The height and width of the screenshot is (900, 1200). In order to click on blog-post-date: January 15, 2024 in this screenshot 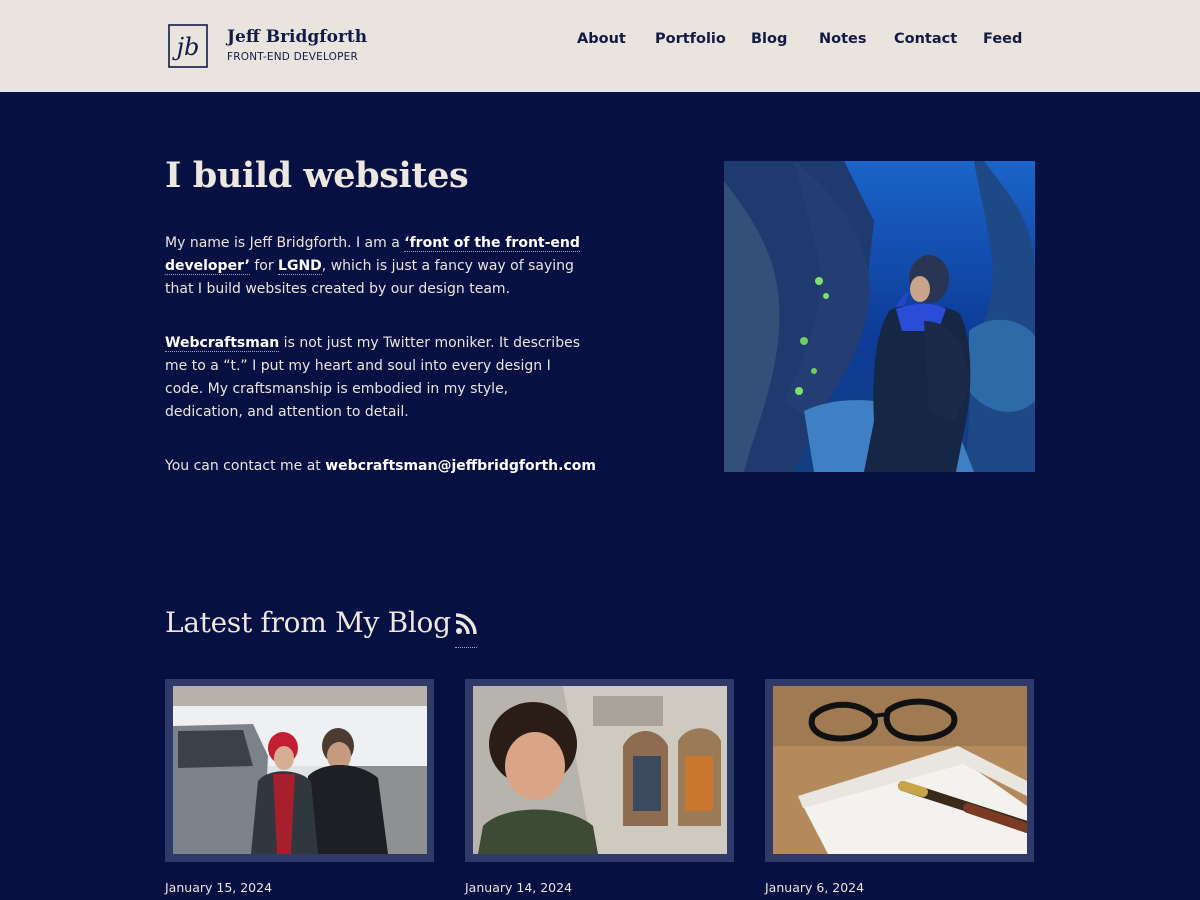, I will do `click(219, 887)`.